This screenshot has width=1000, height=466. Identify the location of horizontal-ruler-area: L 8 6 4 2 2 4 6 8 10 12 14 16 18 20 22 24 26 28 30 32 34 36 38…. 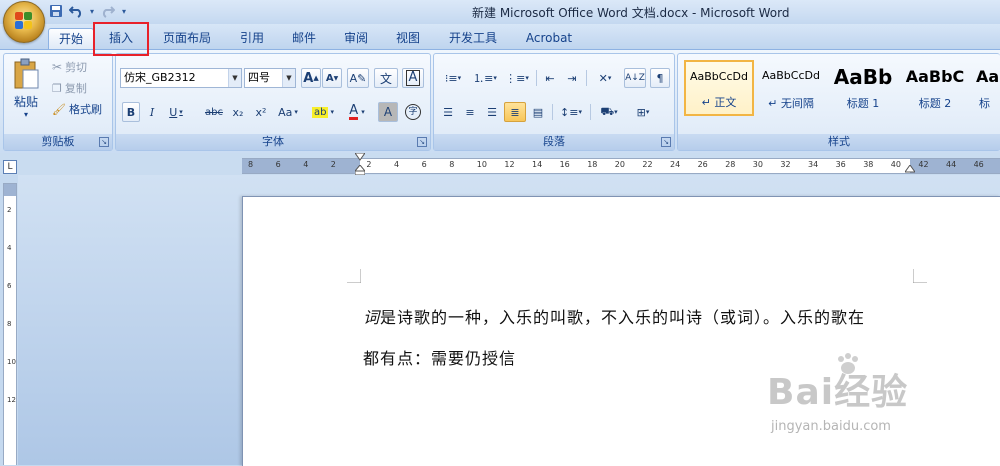
(500, 164).